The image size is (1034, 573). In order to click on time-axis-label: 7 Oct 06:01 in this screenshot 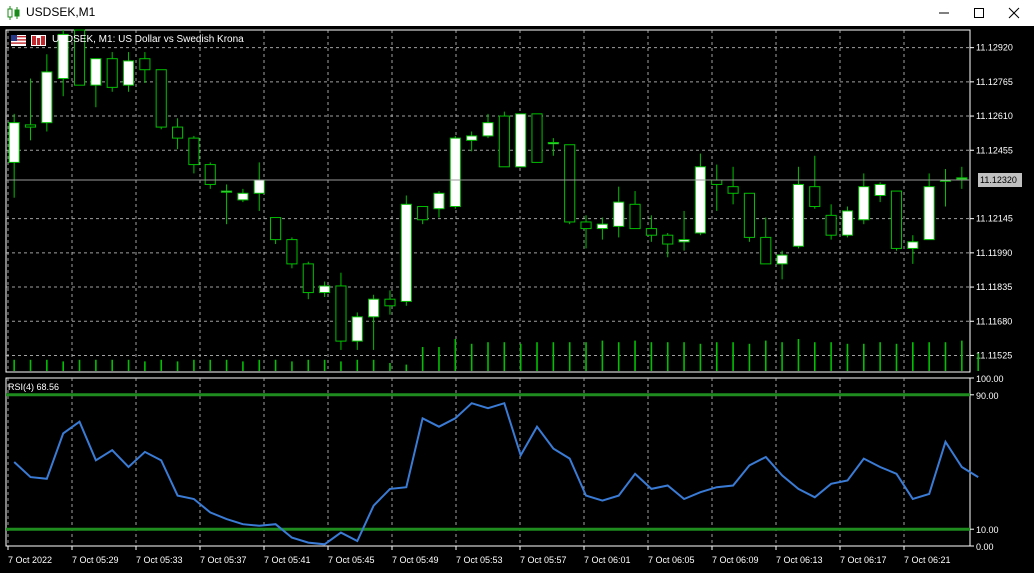, I will do `click(607, 560)`.